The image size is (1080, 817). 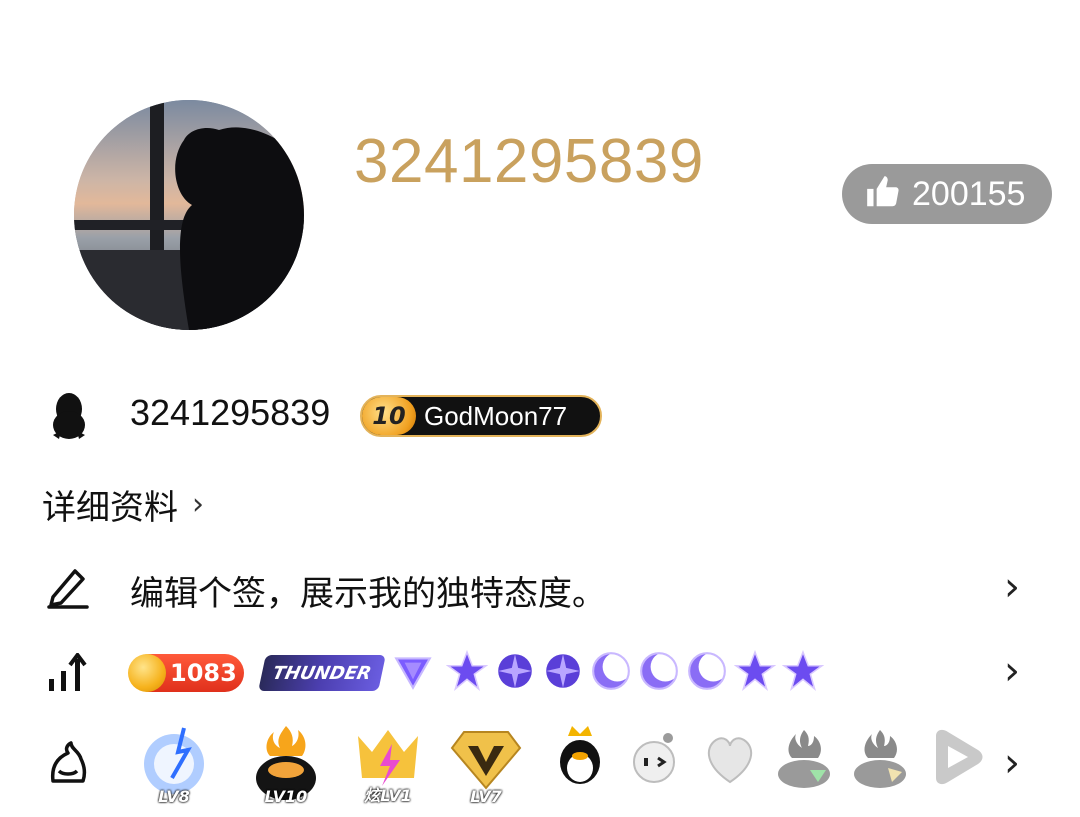 What do you see at coordinates (529, 161) in the screenshot?
I see `profile-title: 3241295839` at bounding box center [529, 161].